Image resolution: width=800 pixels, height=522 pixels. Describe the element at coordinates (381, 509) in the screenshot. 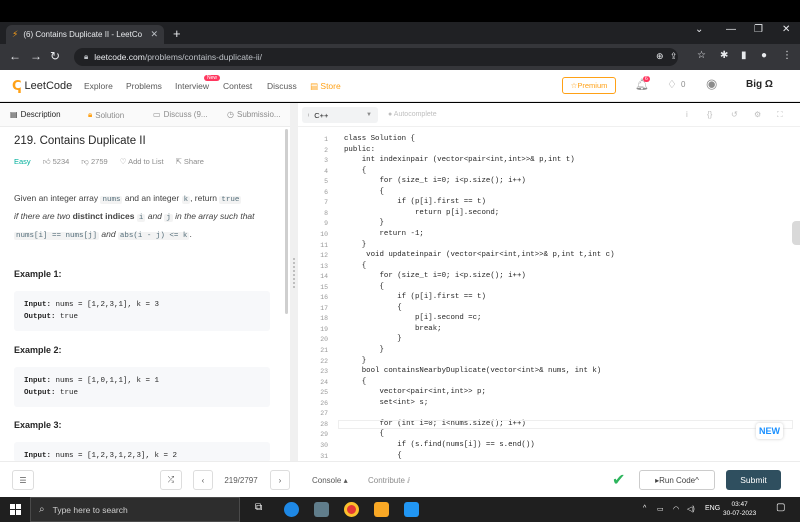

I see `file-explorer-icon` at that location.